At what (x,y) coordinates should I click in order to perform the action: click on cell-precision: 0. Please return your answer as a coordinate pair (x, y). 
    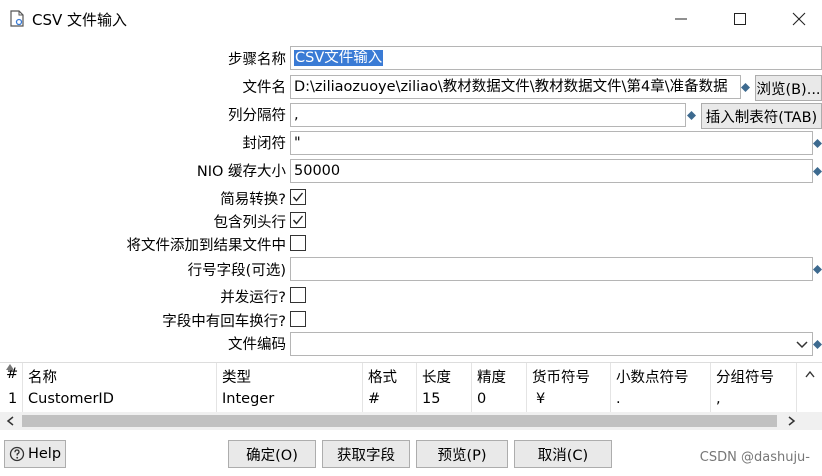
    Looking at the image, I should click on (481, 399).